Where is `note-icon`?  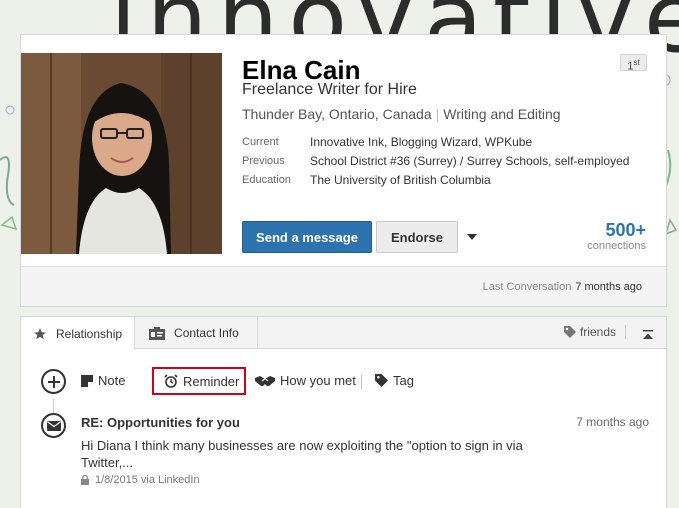
note-icon is located at coordinates (87, 380).